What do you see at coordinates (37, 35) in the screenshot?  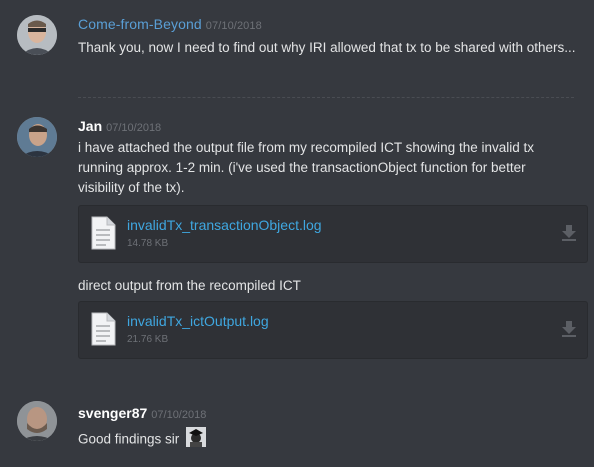 I see `avatar-come-from-beyond` at bounding box center [37, 35].